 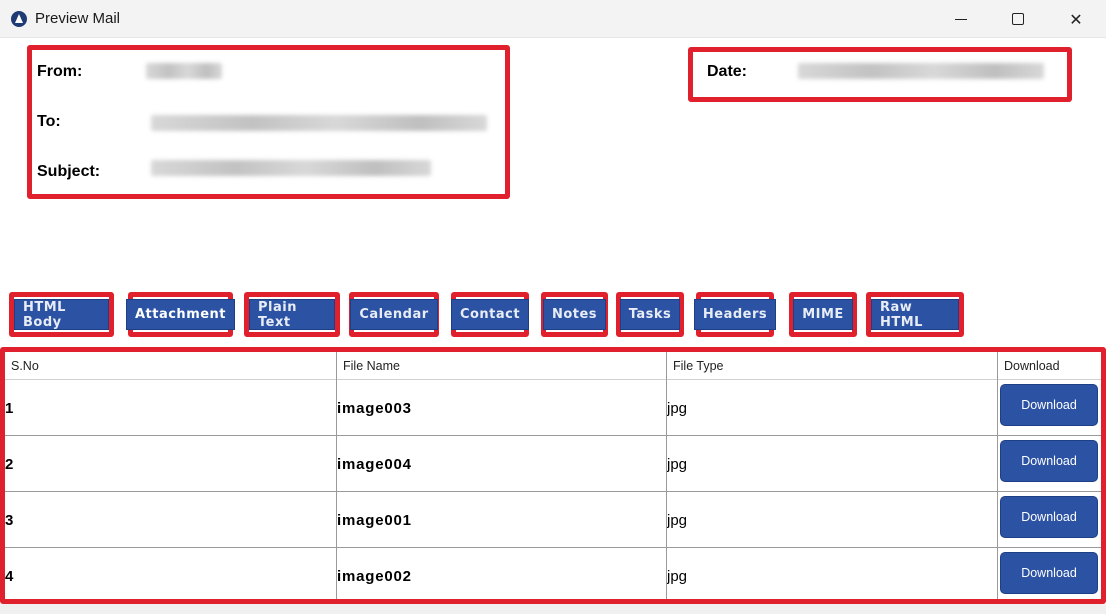 I want to click on from-label: From:, so click(x=60, y=71).